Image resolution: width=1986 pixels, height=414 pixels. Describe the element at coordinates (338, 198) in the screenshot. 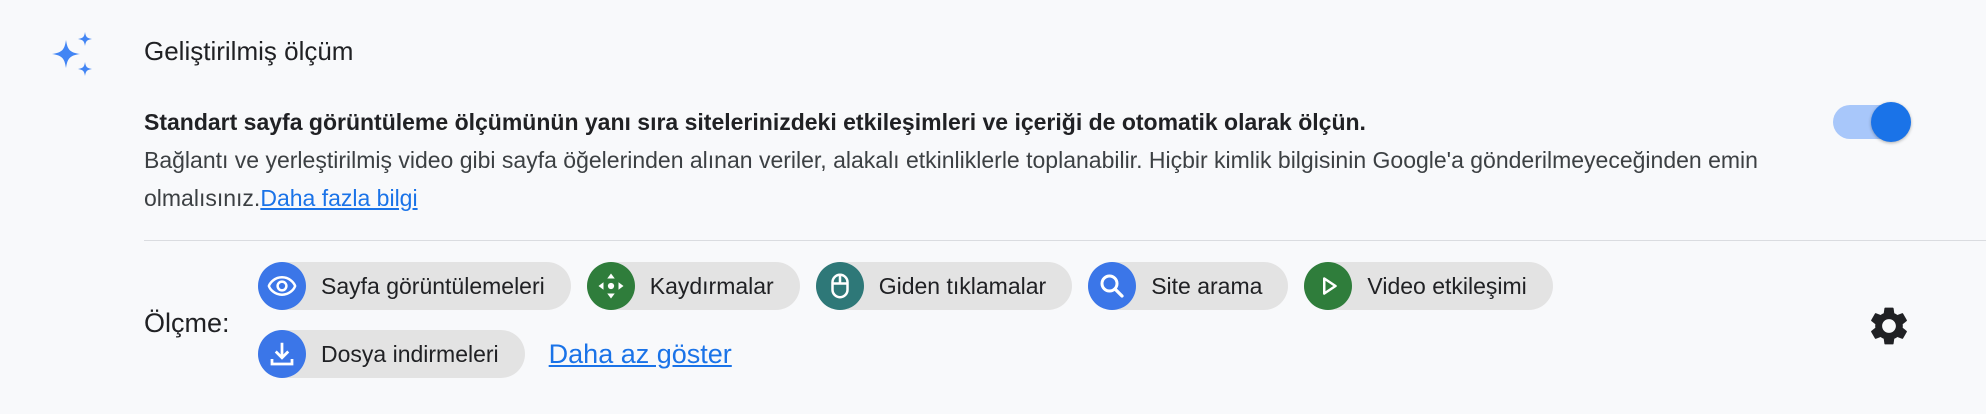

I see `learn-more-link: Daha fazla bilgi` at that location.